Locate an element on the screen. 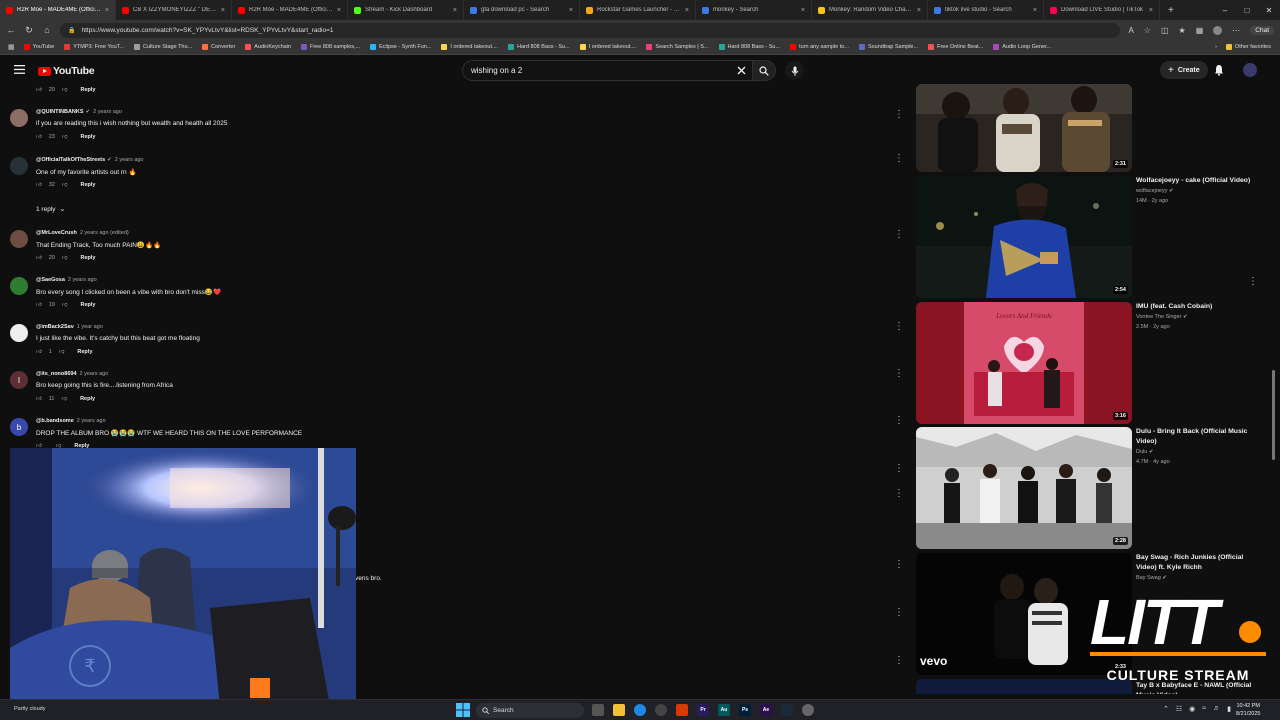 The image size is (1280, 720). edge-browser-icon is located at coordinates (640, 710).